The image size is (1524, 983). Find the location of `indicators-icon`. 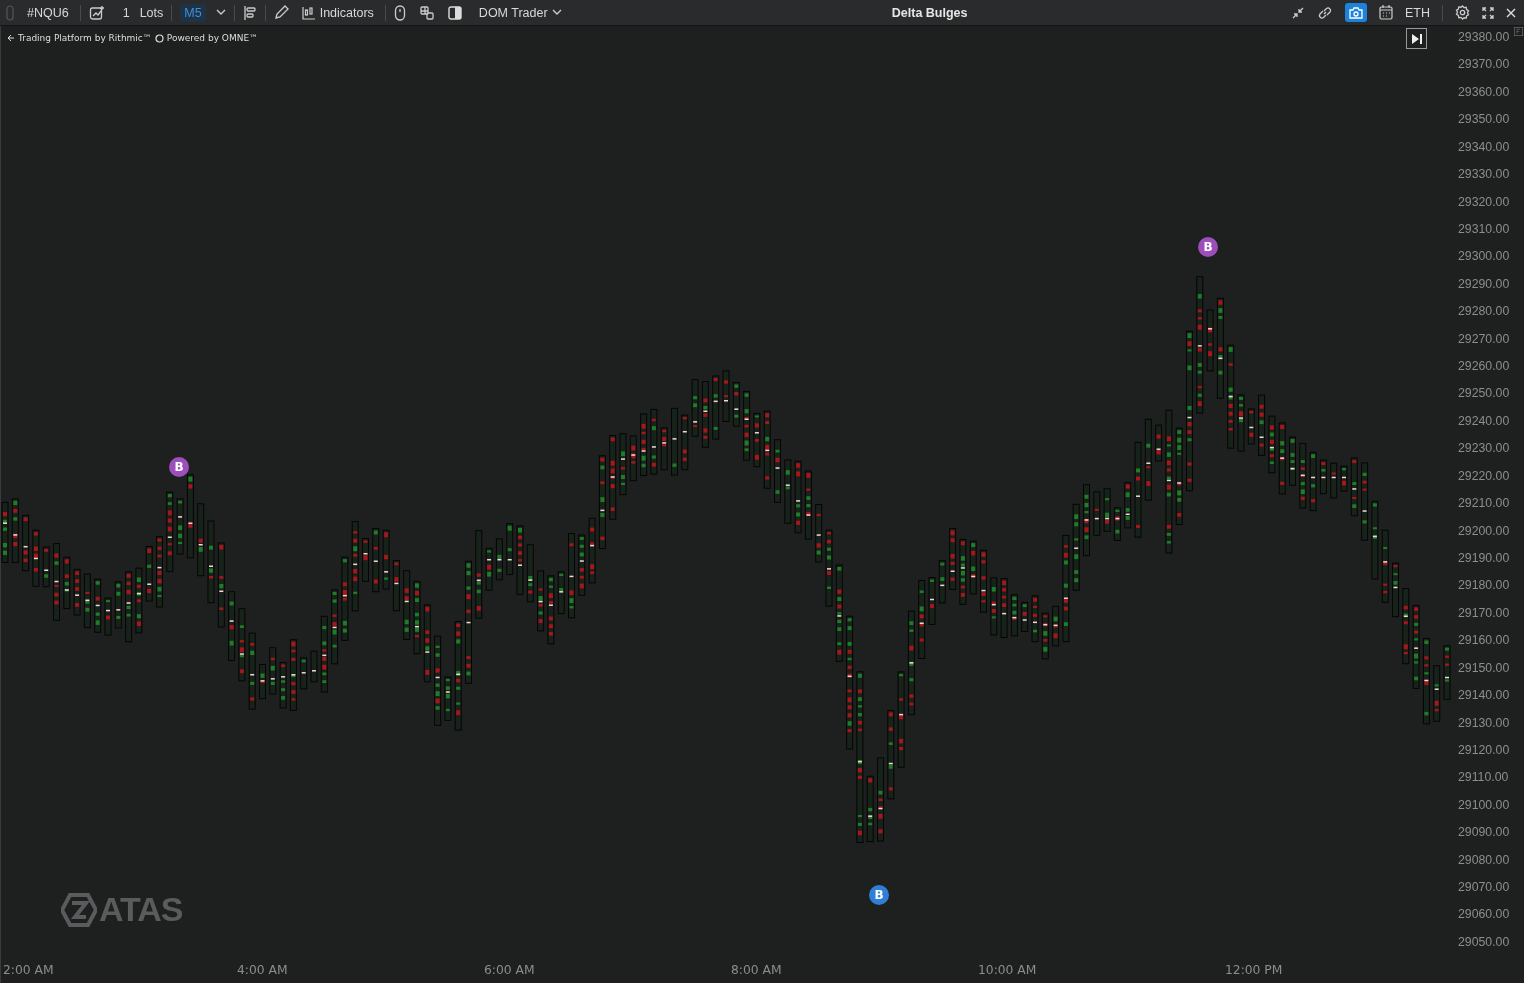

indicators-icon is located at coordinates (308, 12).